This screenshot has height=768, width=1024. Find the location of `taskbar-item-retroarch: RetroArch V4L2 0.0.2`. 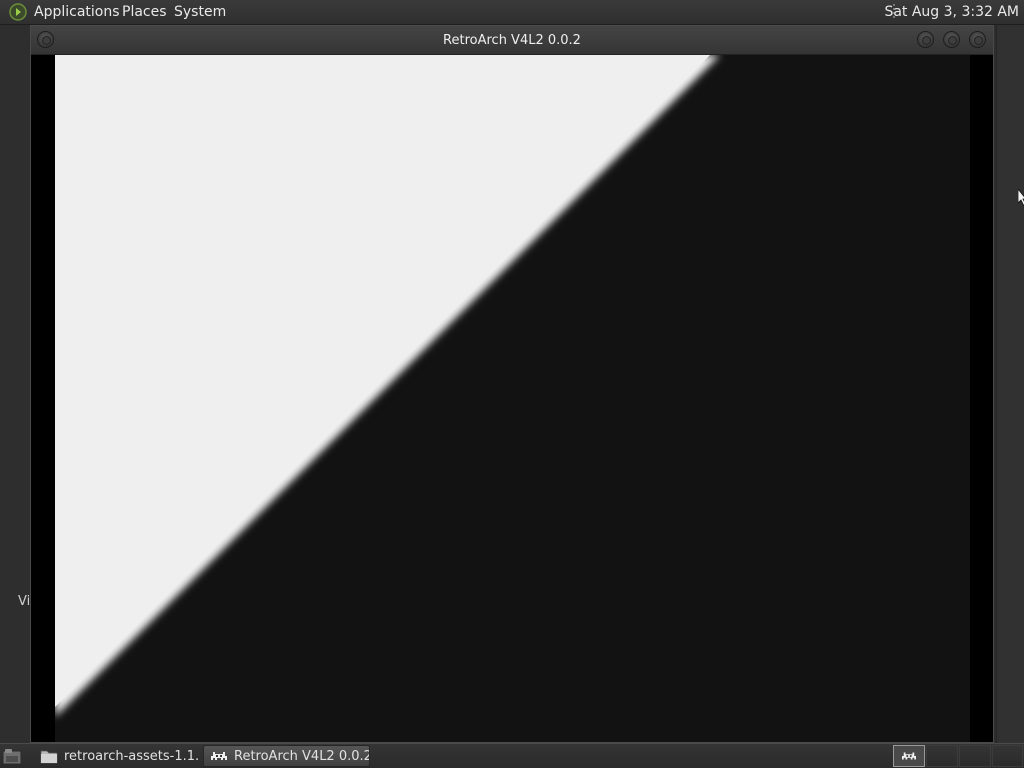

taskbar-item-retroarch: RetroArch V4L2 0.0.2 is located at coordinates (286, 756).